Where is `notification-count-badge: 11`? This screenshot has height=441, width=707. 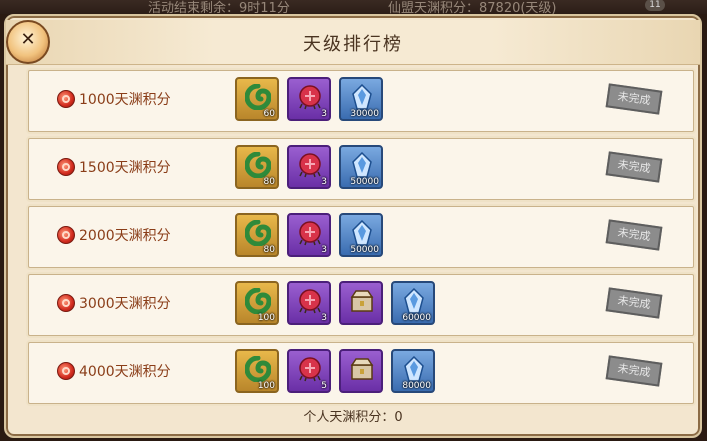 notification-count-badge: 11 is located at coordinates (655, 5).